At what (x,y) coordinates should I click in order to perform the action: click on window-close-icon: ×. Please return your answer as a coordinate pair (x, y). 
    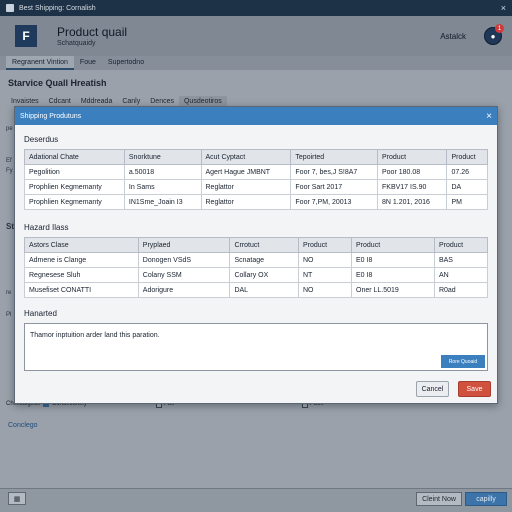
    Looking at the image, I should click on (503, 8).